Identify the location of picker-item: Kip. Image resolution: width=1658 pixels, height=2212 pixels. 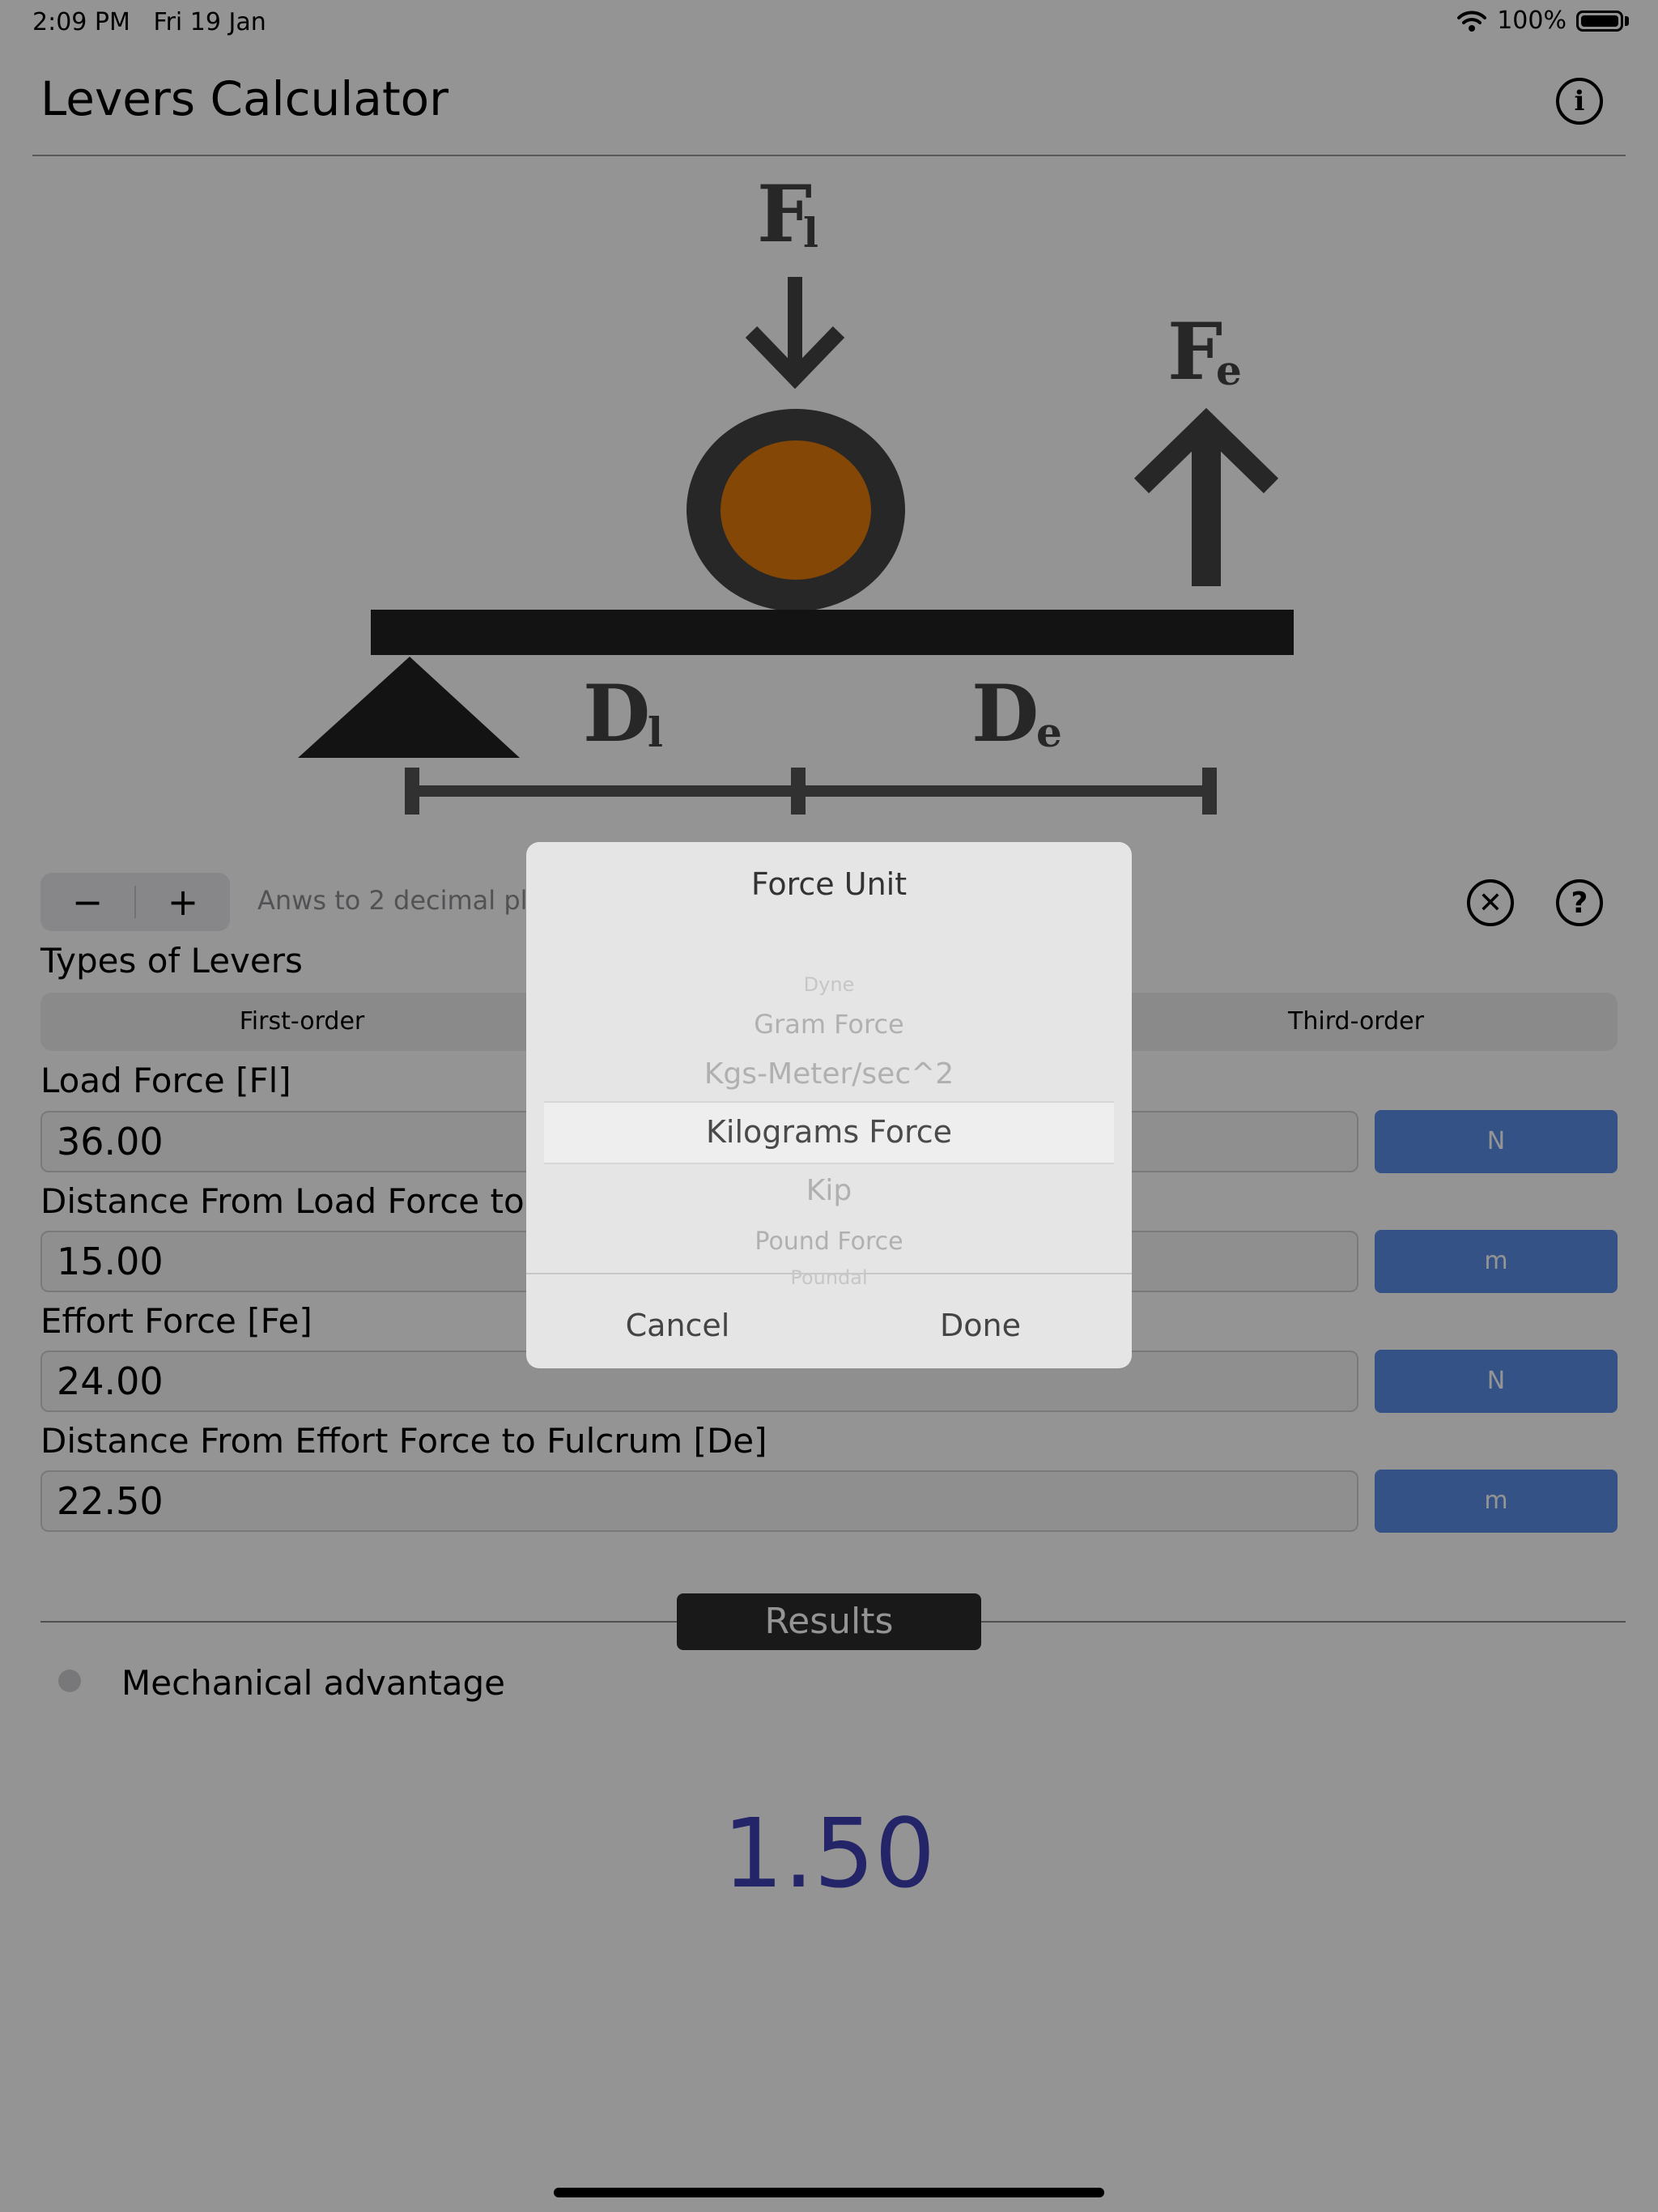
(829, 1190).